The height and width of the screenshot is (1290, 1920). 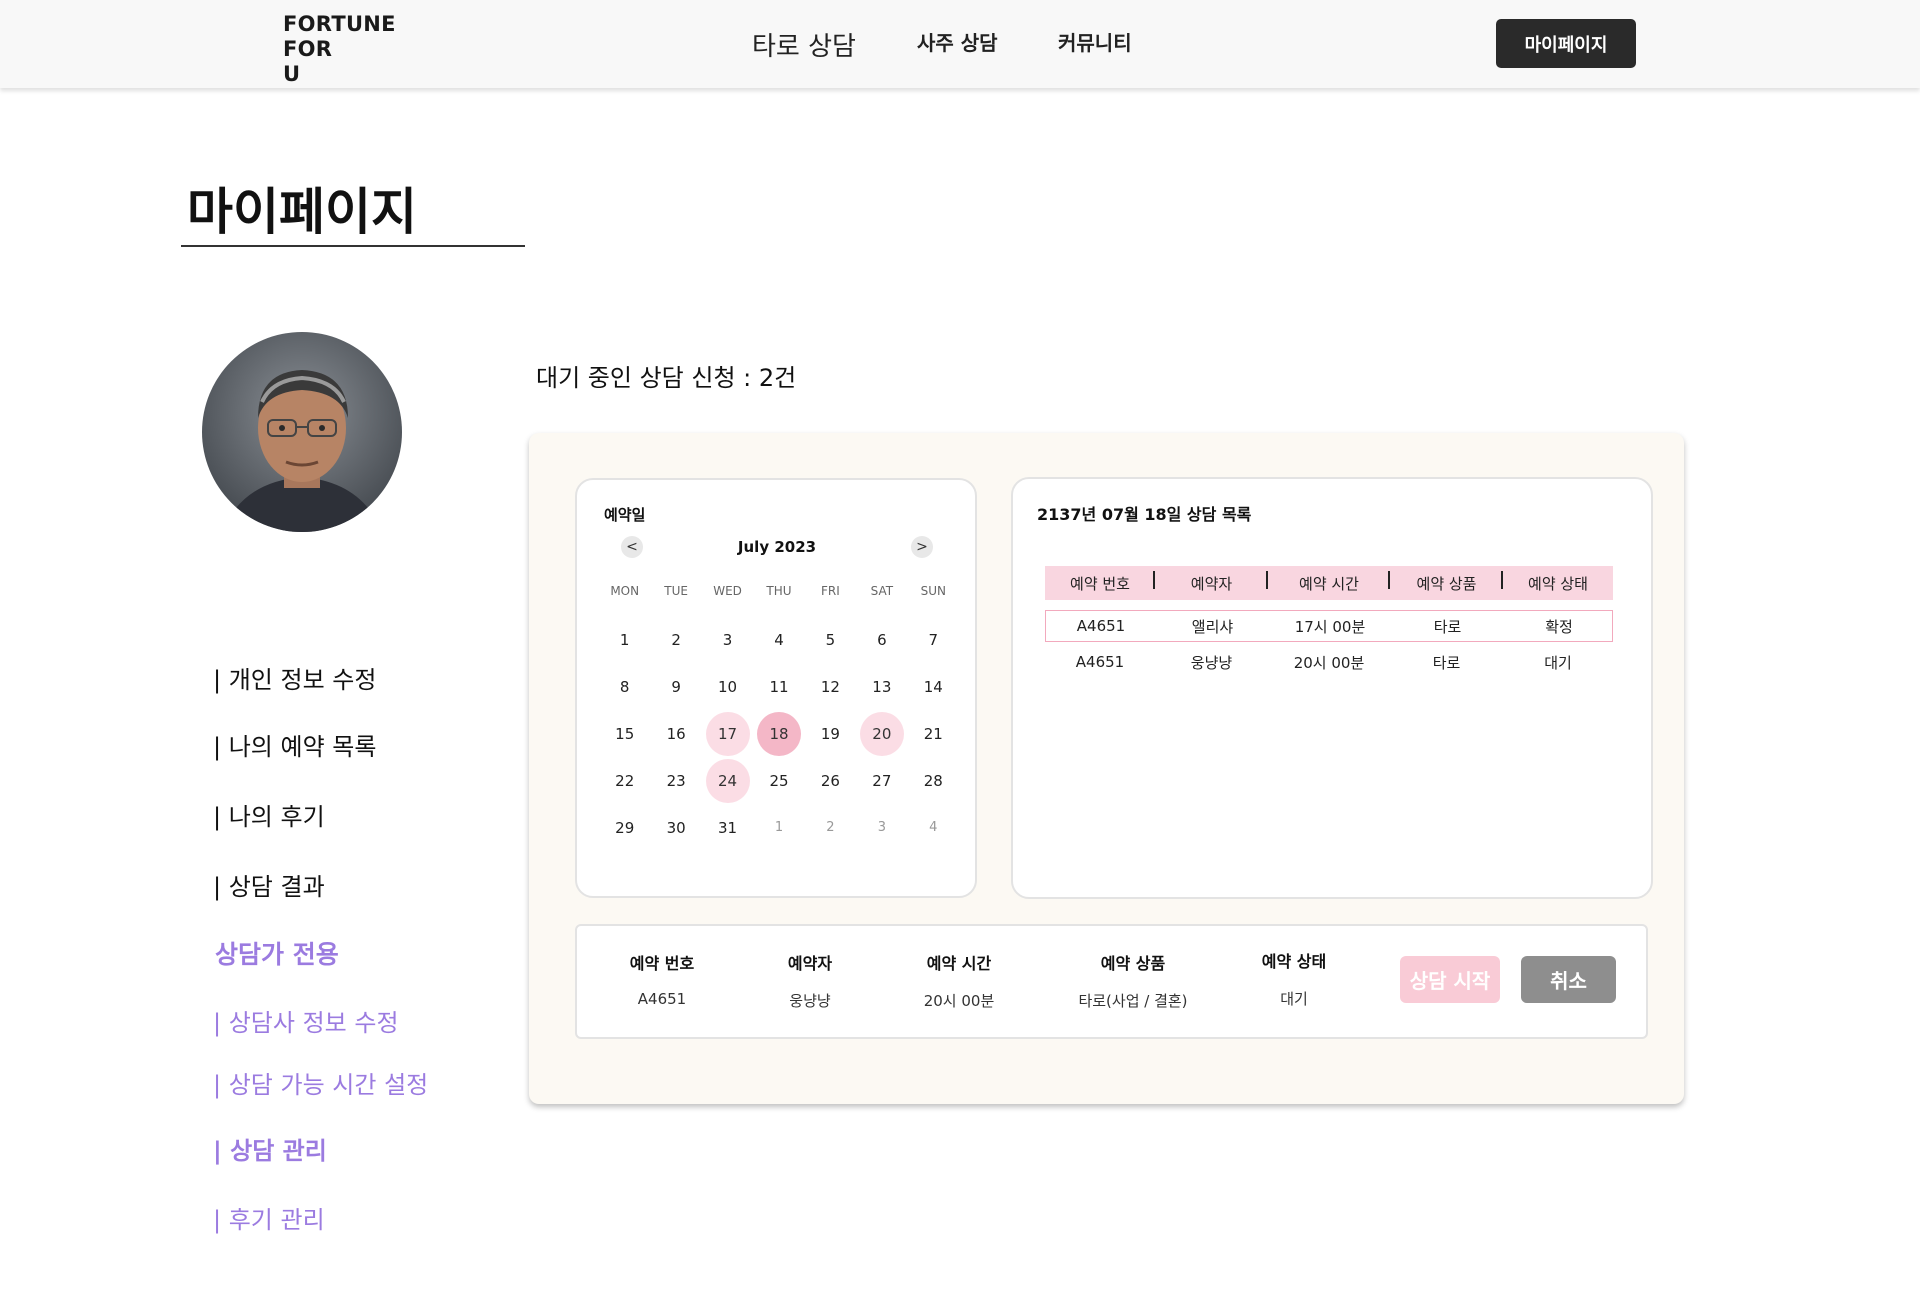 What do you see at coordinates (804, 44) in the screenshot?
I see `nav-tarot-consult: 타로 상담` at bounding box center [804, 44].